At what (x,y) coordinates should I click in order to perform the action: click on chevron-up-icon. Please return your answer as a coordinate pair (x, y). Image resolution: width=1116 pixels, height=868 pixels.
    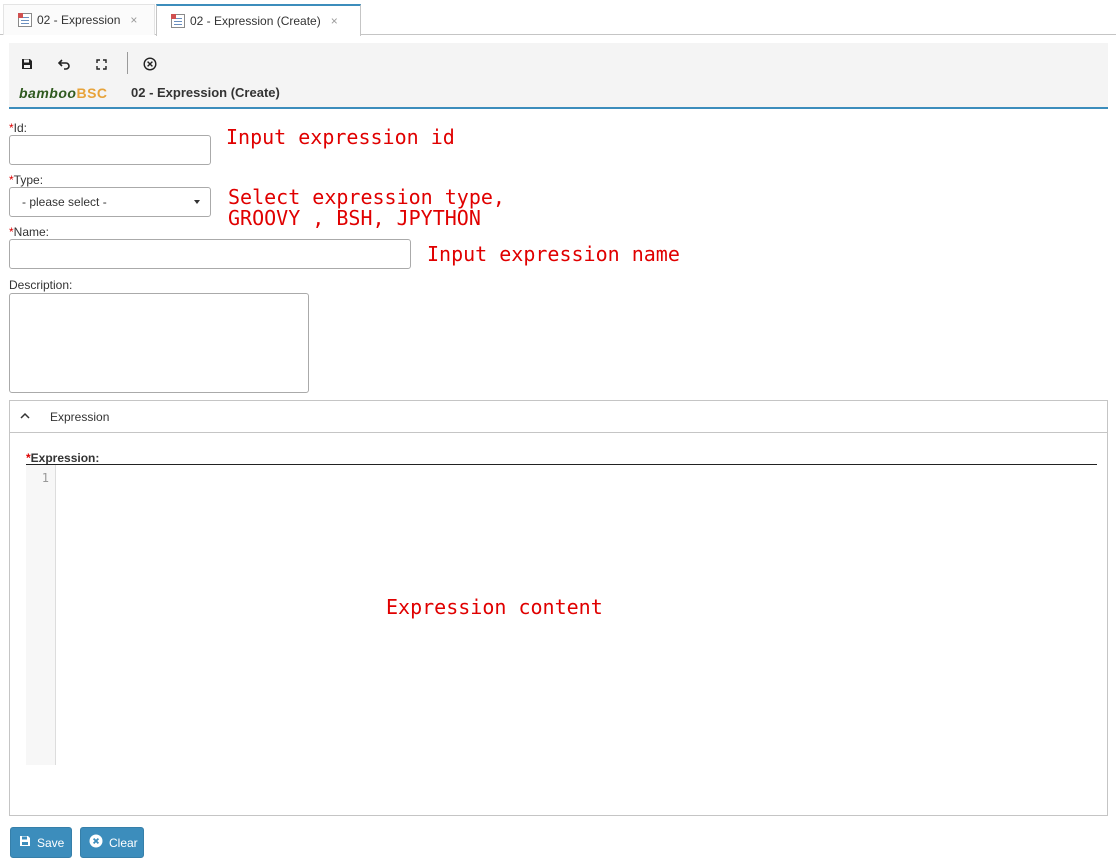
    Looking at the image, I should click on (25, 416).